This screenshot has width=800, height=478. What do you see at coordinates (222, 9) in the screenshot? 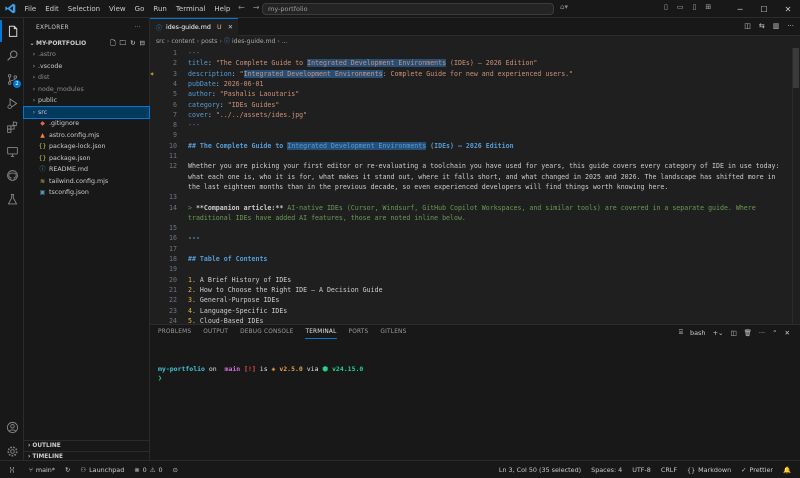
I see `menu-help: Help` at bounding box center [222, 9].